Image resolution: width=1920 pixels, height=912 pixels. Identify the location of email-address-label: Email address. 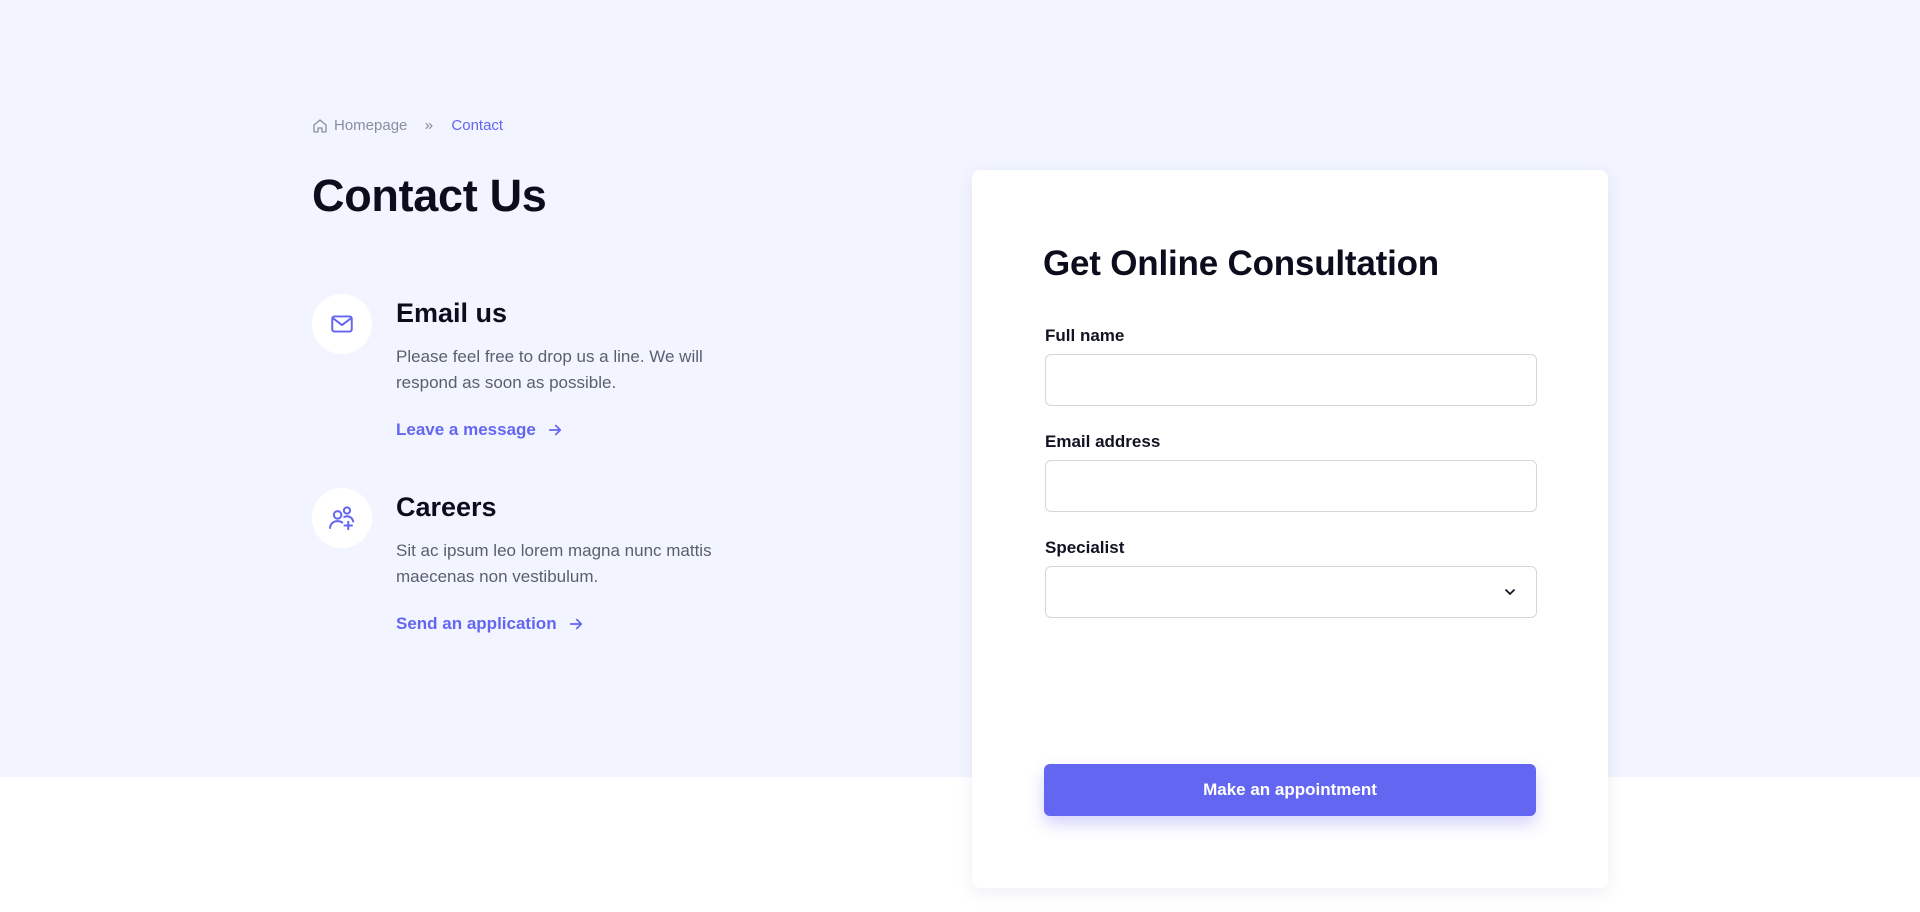
(1103, 441).